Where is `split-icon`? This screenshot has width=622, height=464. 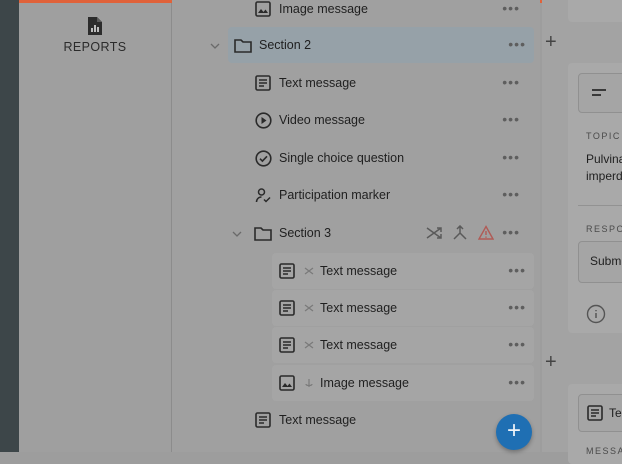 split-icon is located at coordinates (460, 233).